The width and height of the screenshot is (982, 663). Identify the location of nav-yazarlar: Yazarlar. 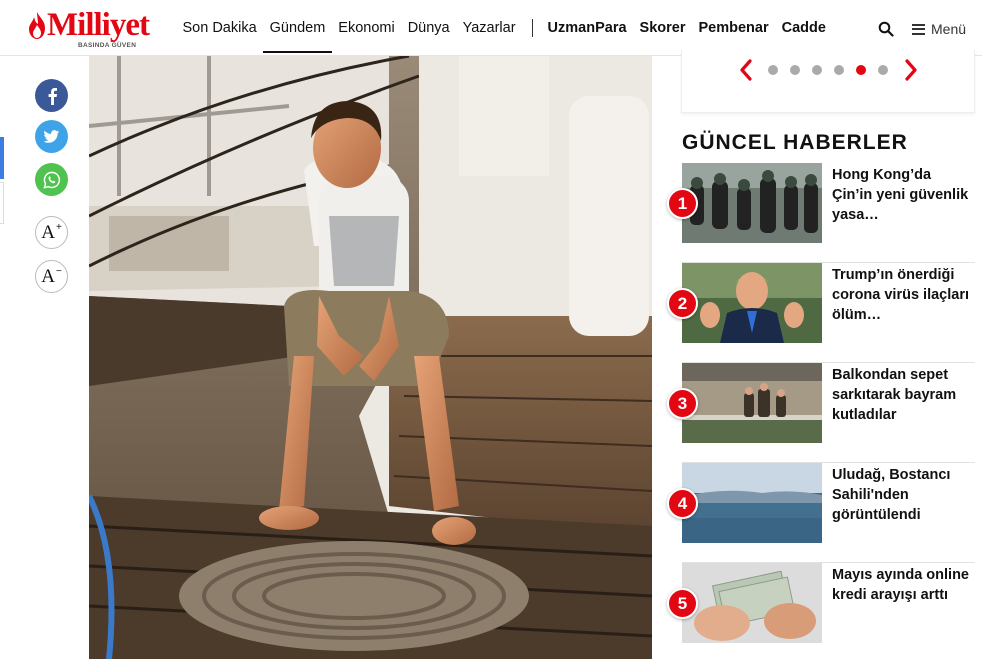
(489, 28).